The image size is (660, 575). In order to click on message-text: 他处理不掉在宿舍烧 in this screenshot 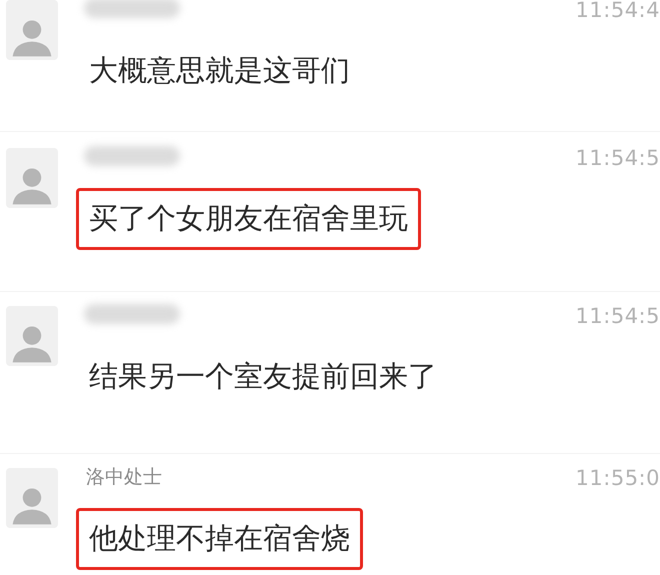, I will do `click(219, 539)`.